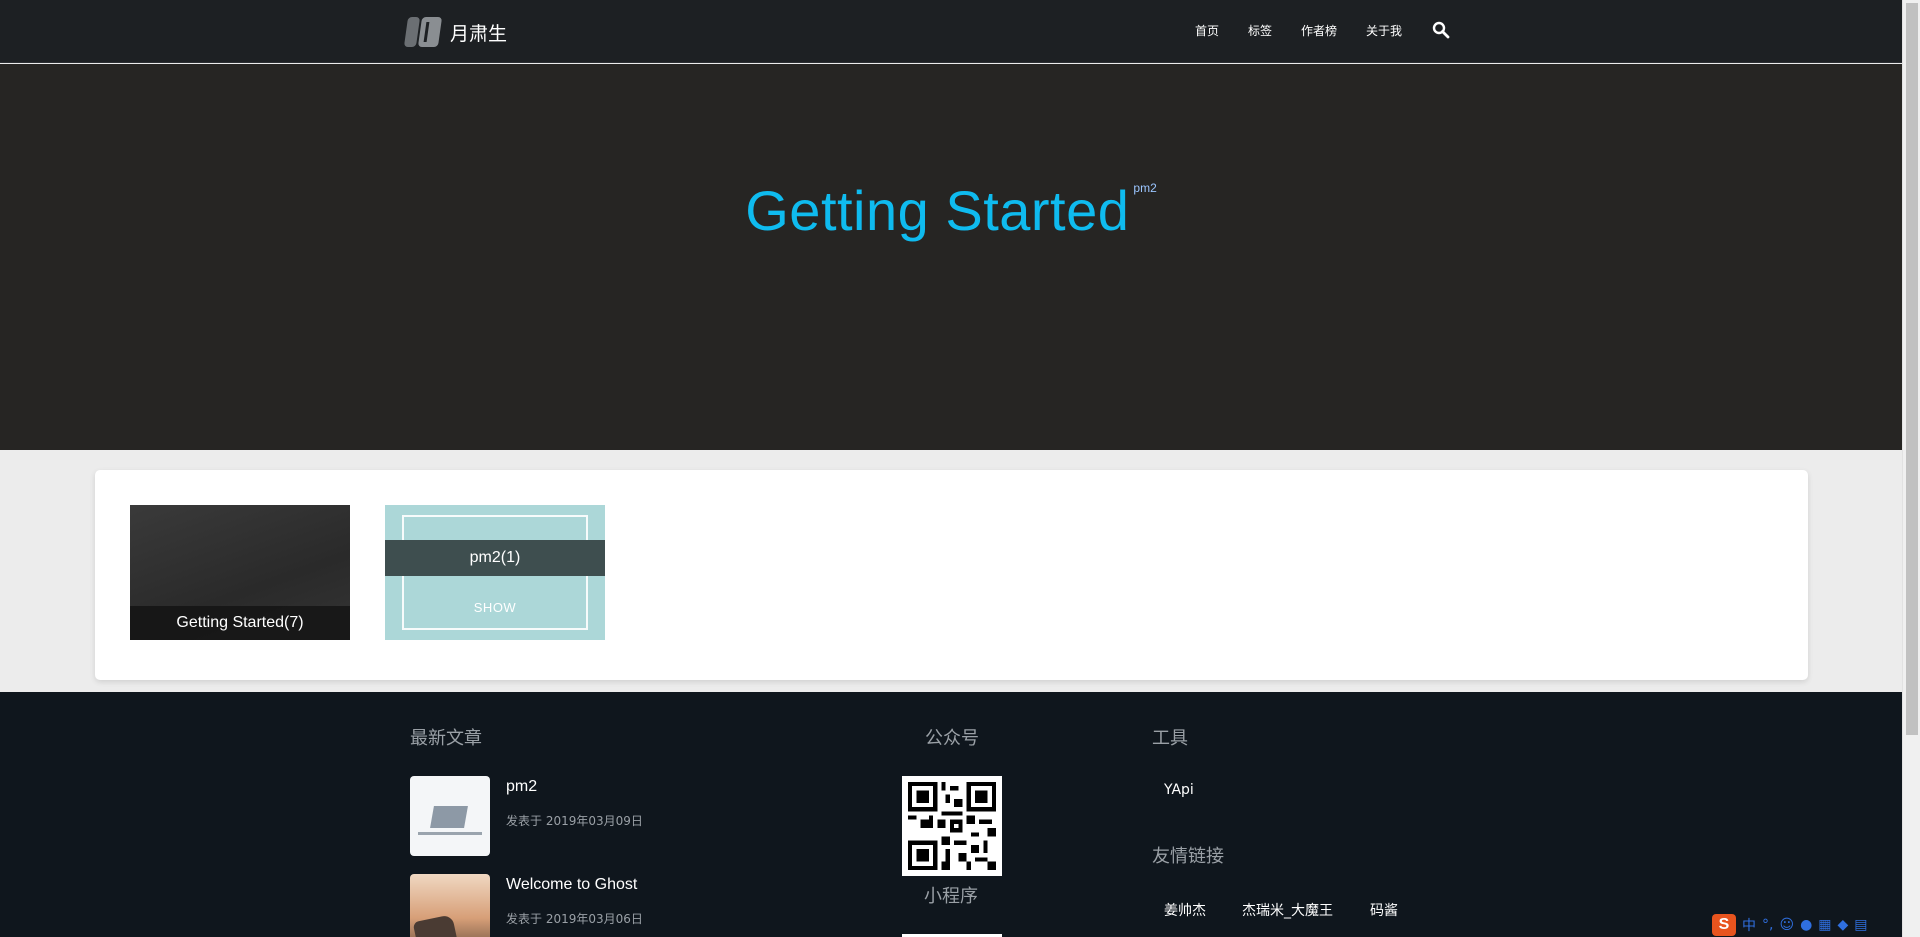 This screenshot has height=937, width=1920. I want to click on ime-toolbar: S 中 °, ☺ ● ▦ ◆ ▤, so click(1807, 924).